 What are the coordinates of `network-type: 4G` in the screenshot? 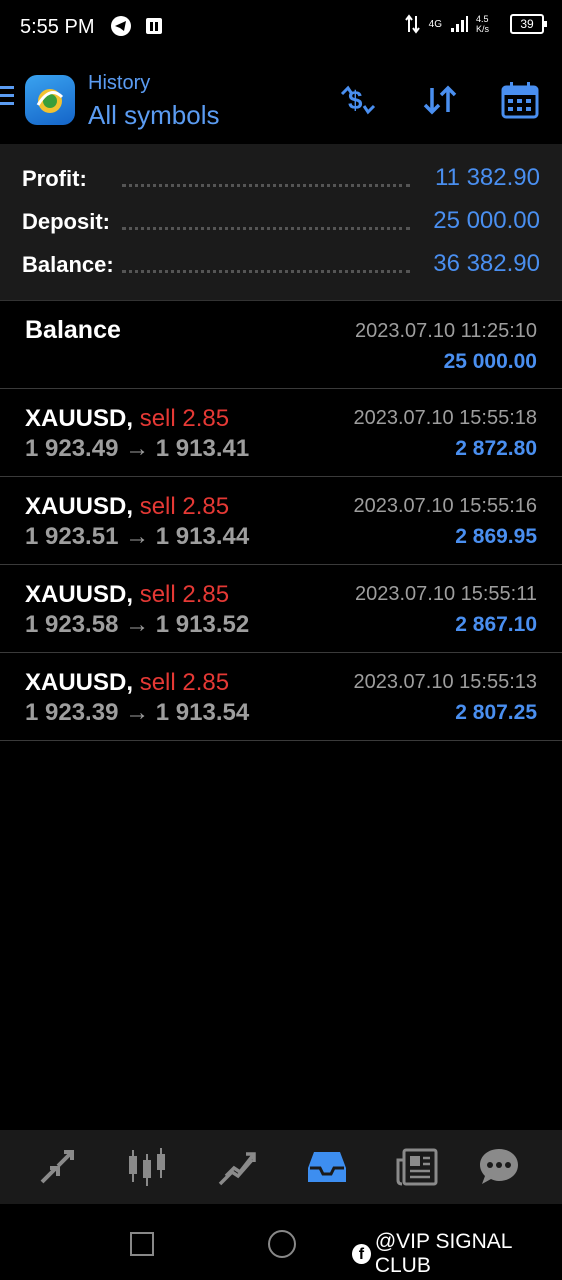 It's located at (435, 24).